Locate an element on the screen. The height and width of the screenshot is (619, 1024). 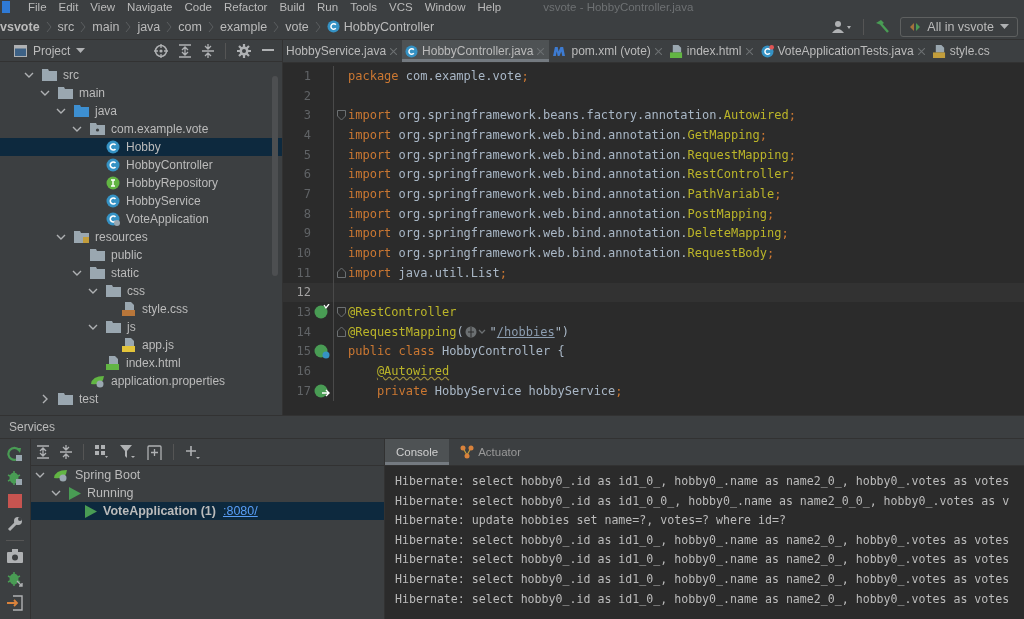
bean-globe-icon is located at coordinates (322, 351).